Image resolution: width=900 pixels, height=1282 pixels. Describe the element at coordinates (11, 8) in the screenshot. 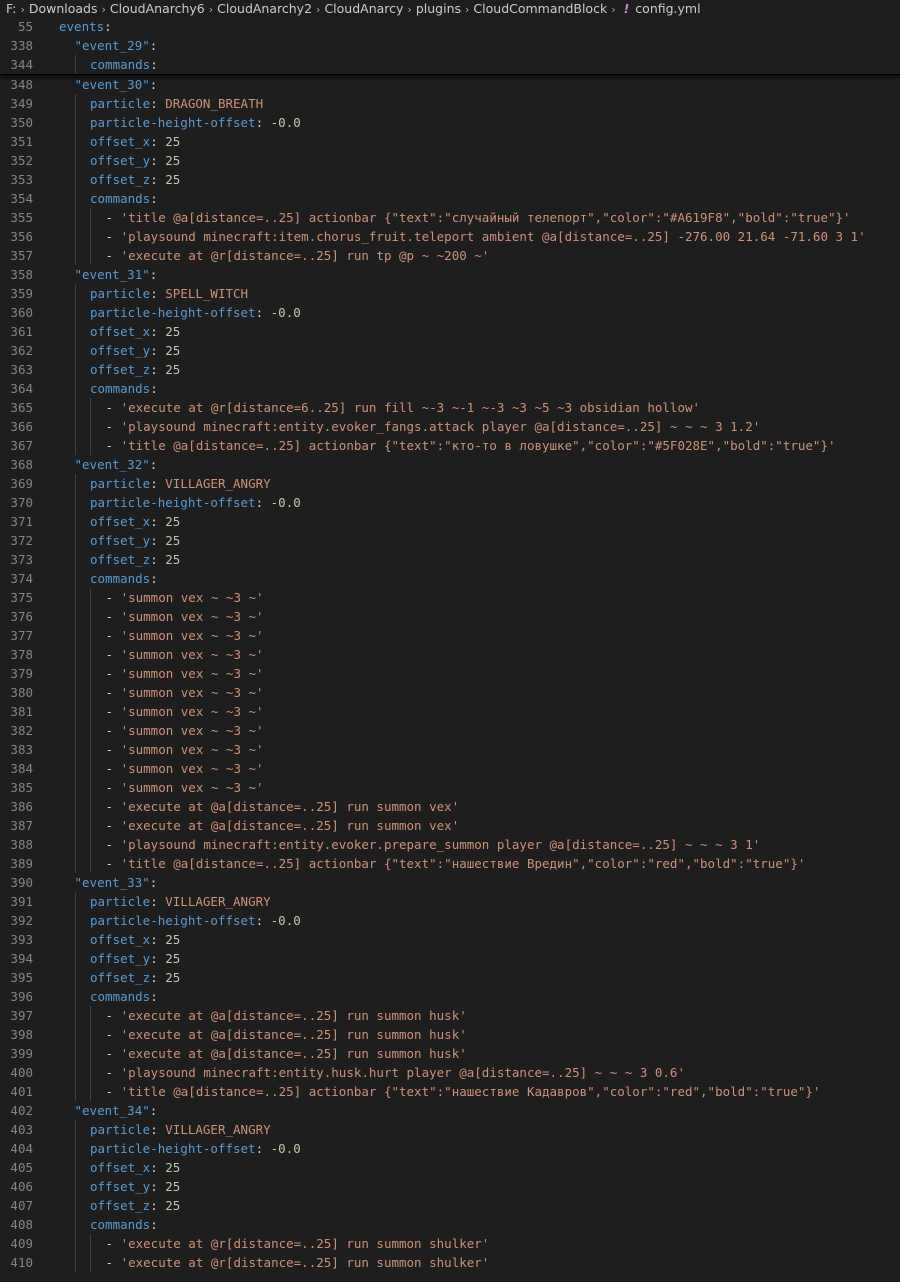

I see `breadcrumb-item: F:` at that location.